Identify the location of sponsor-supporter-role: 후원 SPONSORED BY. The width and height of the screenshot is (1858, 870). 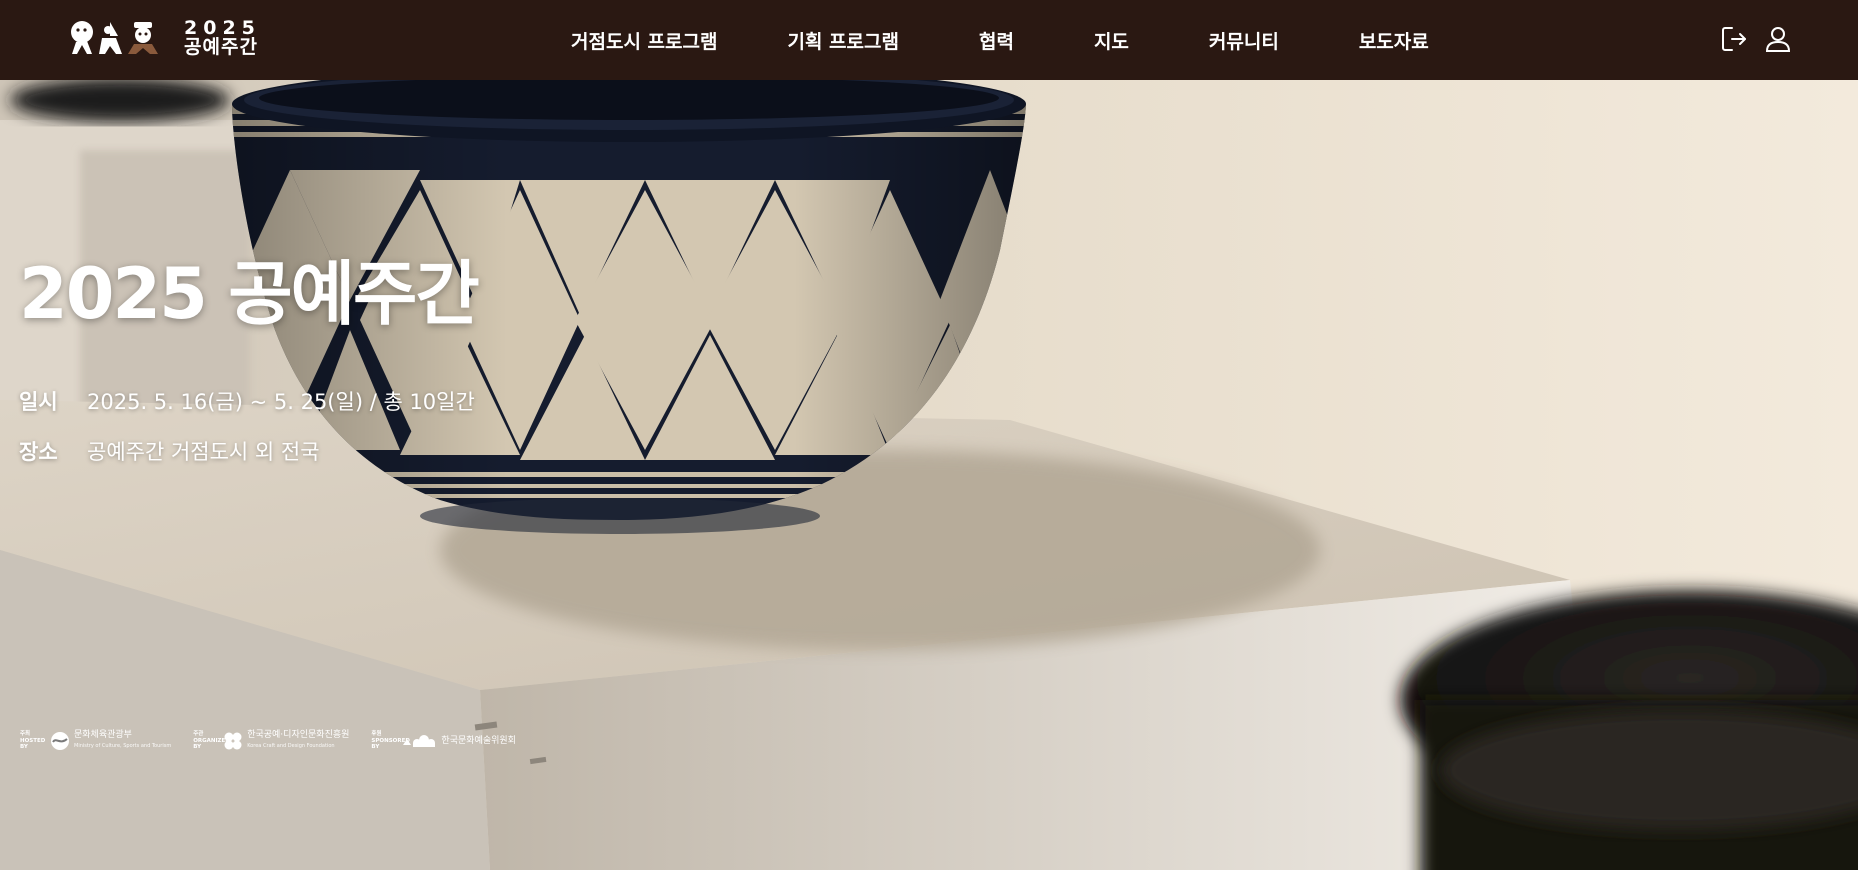
(390, 741).